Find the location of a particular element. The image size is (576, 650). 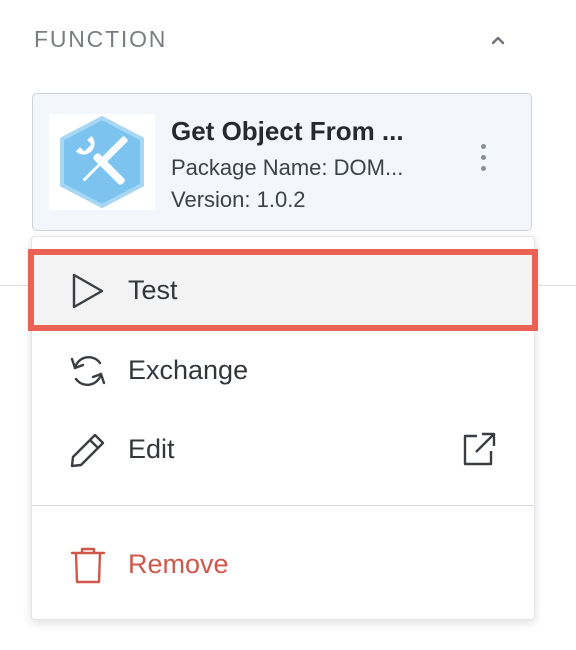

menu-separator is located at coordinates (283, 505).